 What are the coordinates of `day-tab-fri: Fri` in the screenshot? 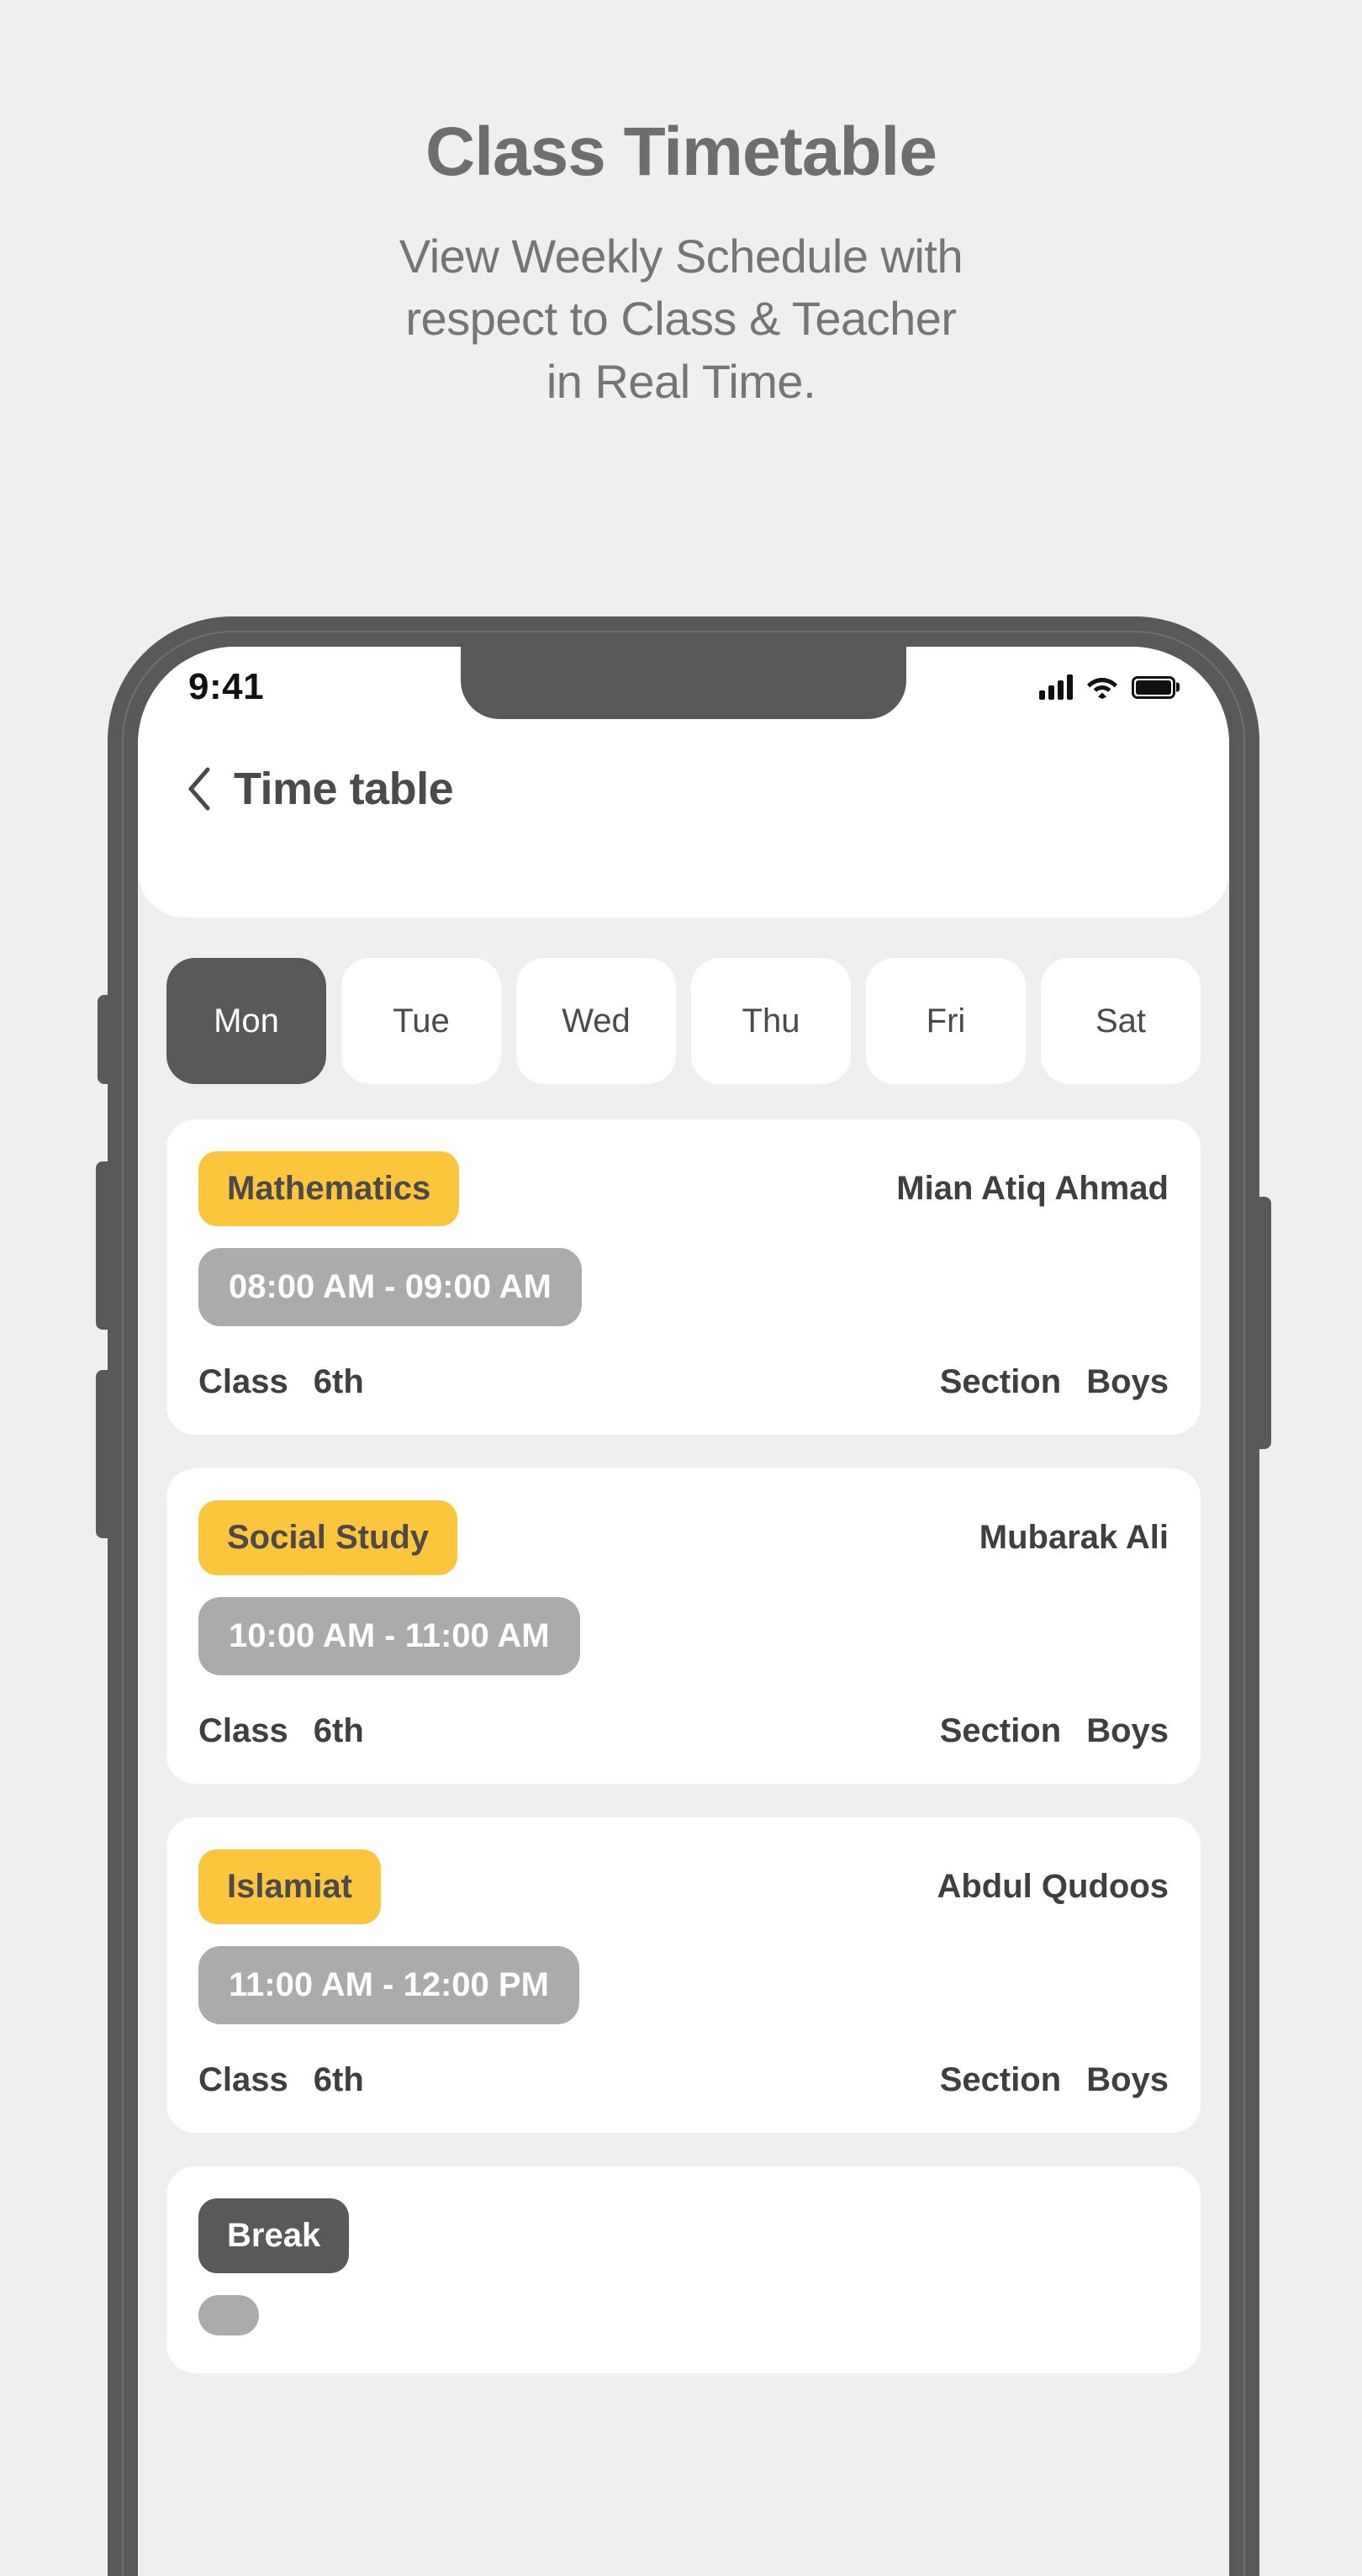 It's located at (946, 1021).